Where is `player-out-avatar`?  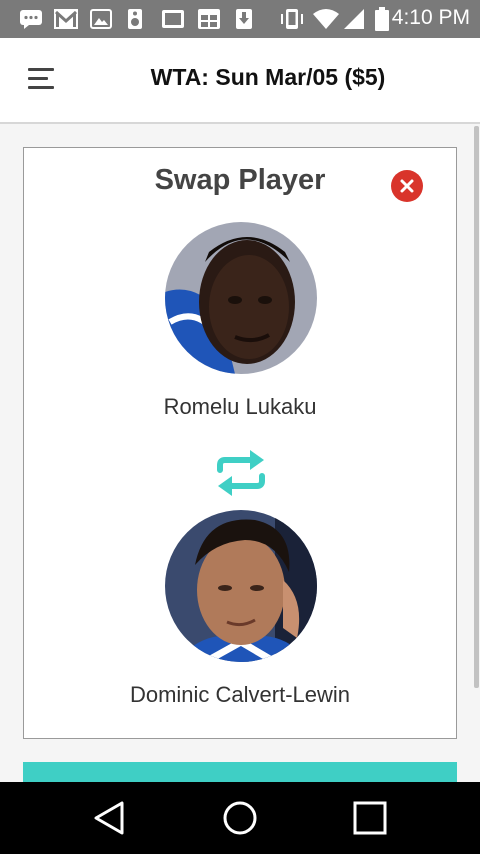
player-out-avatar is located at coordinates (241, 298).